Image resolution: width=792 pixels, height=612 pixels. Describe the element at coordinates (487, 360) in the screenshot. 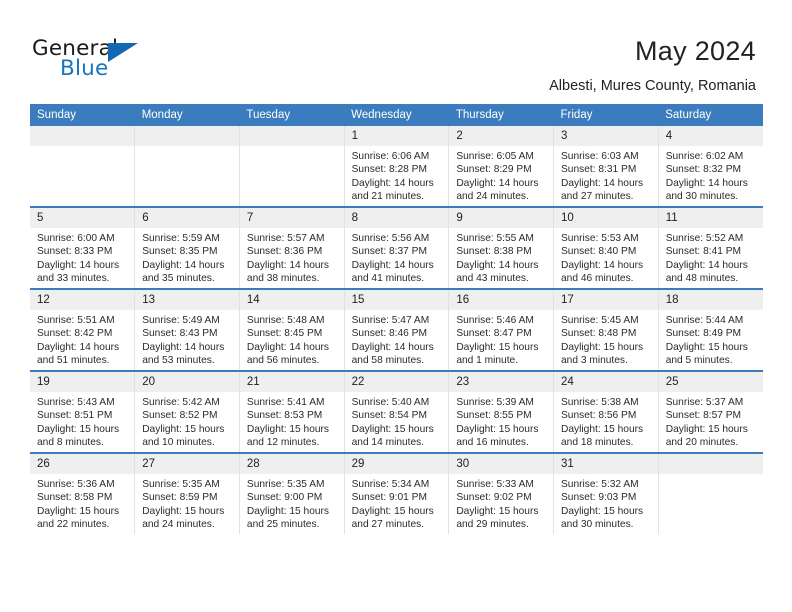

I see `daylight-text-line2: and 1 minute.` at that location.